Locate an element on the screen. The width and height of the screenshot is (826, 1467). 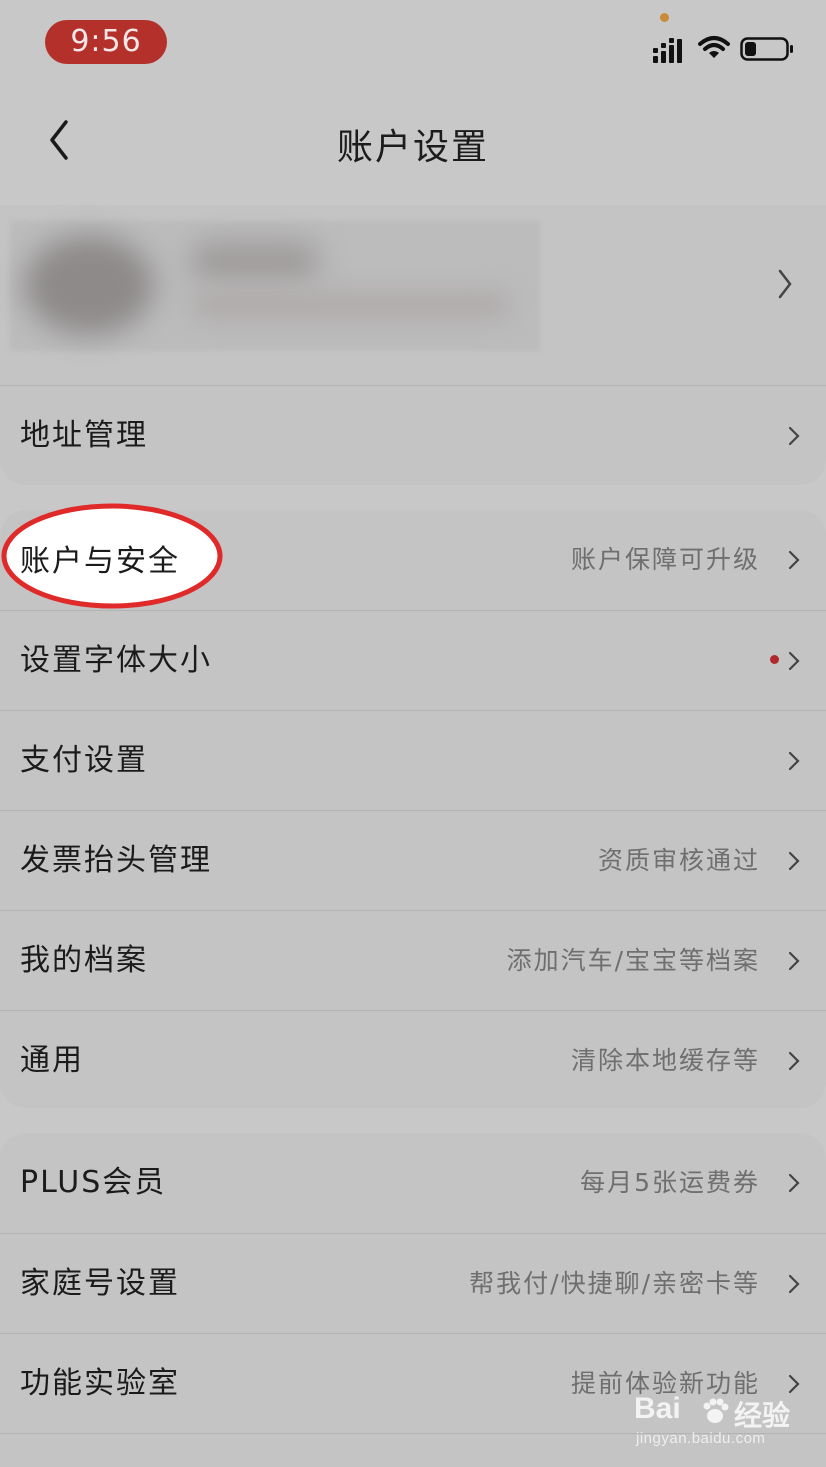
list-item-label: 功能实验室 is located at coordinates (100, 1383).